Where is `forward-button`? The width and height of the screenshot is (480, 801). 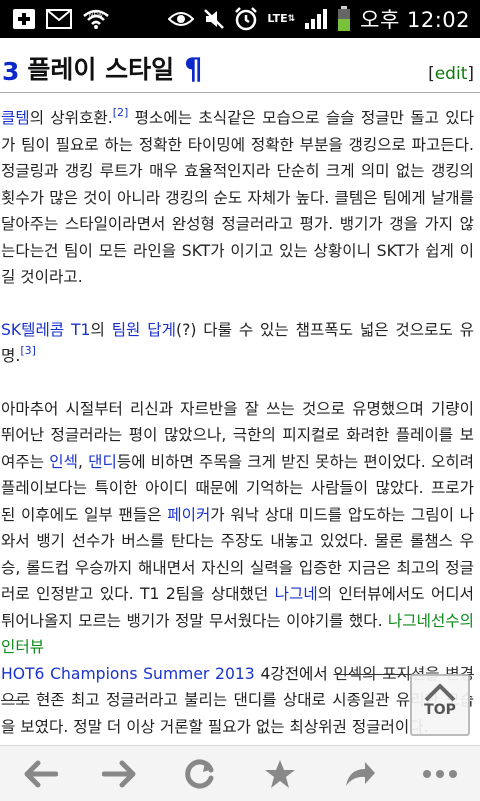
forward-button is located at coordinates (120, 774).